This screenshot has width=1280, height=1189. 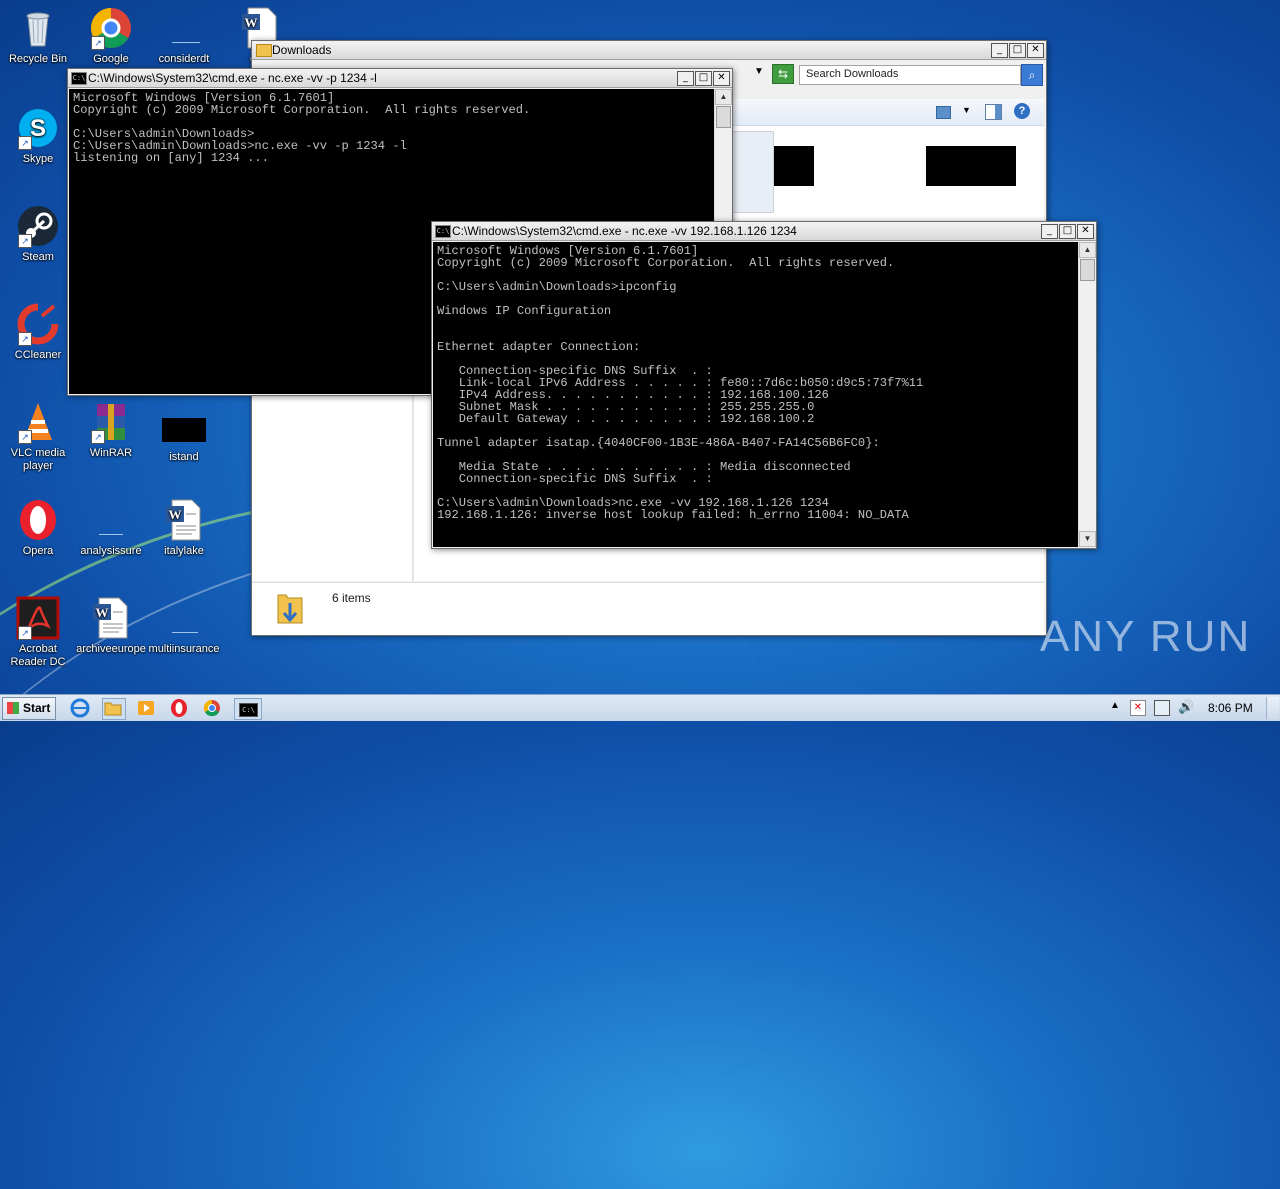 I want to click on desktop-icon-considerdt: considerdt, so click(x=184, y=36).